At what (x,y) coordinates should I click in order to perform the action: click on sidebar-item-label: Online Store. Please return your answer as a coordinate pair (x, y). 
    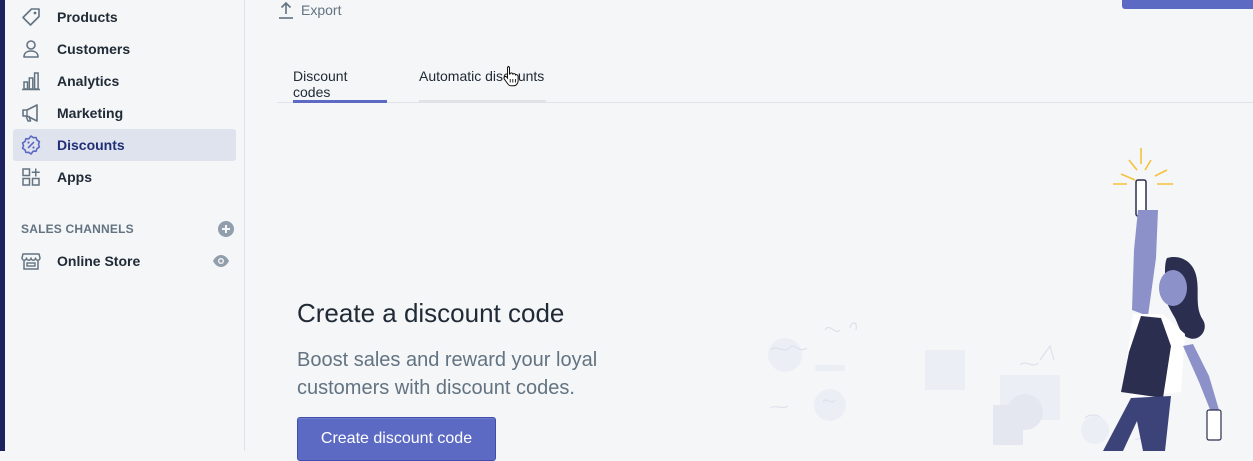
    Looking at the image, I should click on (99, 261).